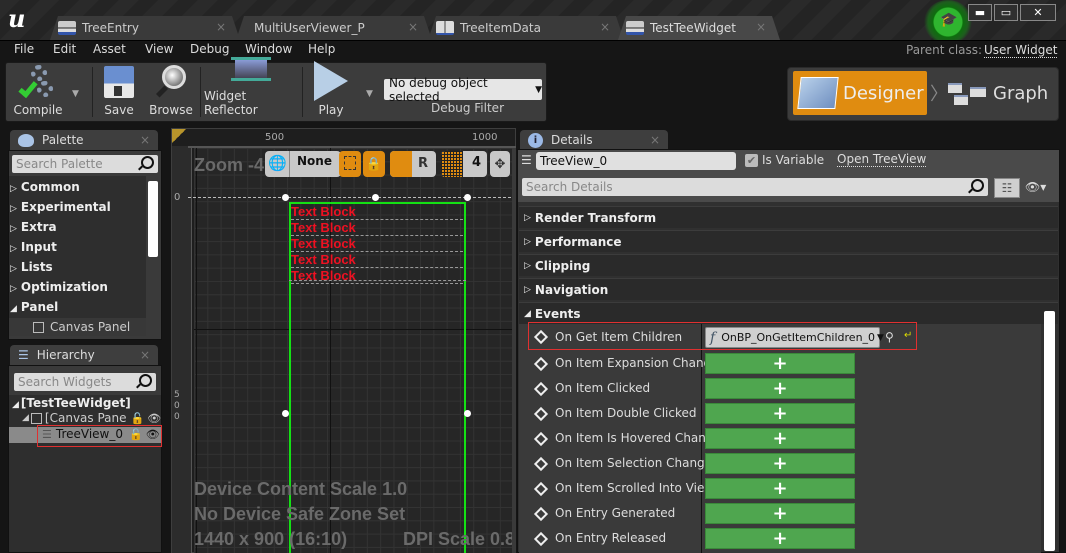 Image resolution: width=1066 pixels, height=553 pixels. I want to click on section-navigation: ▷ Navigation, so click(788, 289).